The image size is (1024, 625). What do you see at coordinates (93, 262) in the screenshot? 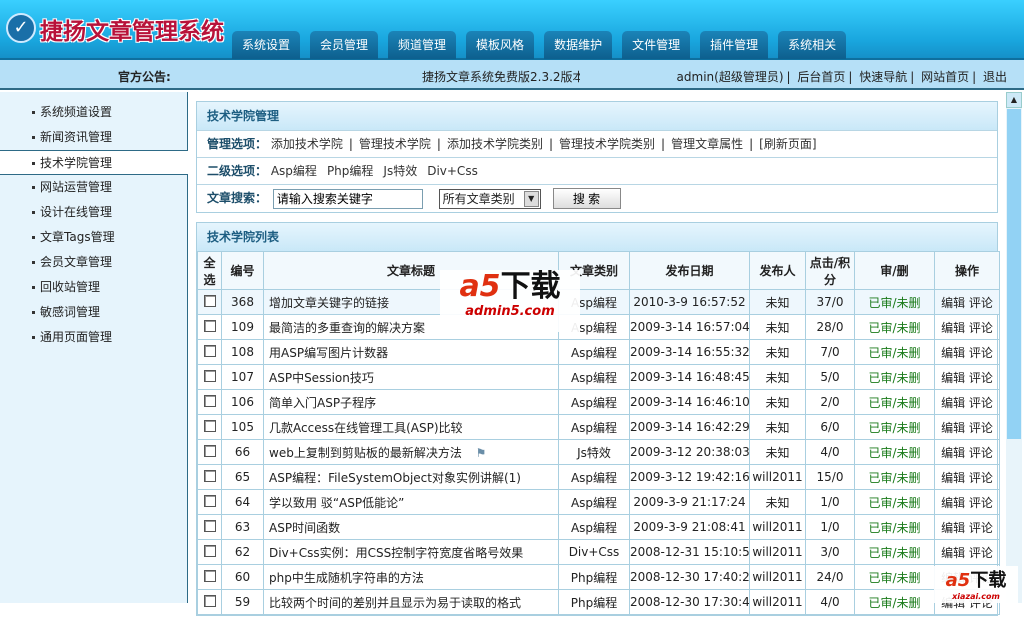
I see `sidebar-item: 会员文章管理` at bounding box center [93, 262].